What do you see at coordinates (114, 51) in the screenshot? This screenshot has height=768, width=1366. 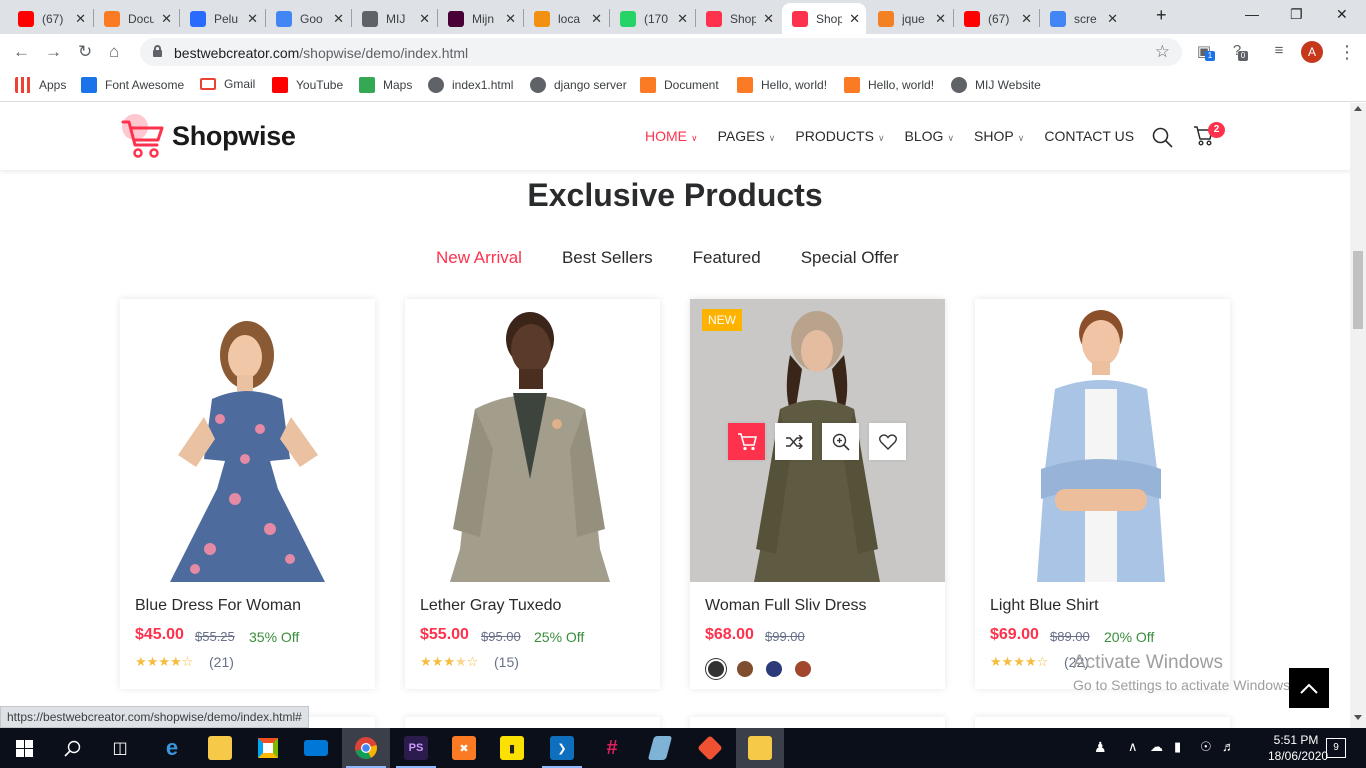 I see `home-icon: ⌂` at bounding box center [114, 51].